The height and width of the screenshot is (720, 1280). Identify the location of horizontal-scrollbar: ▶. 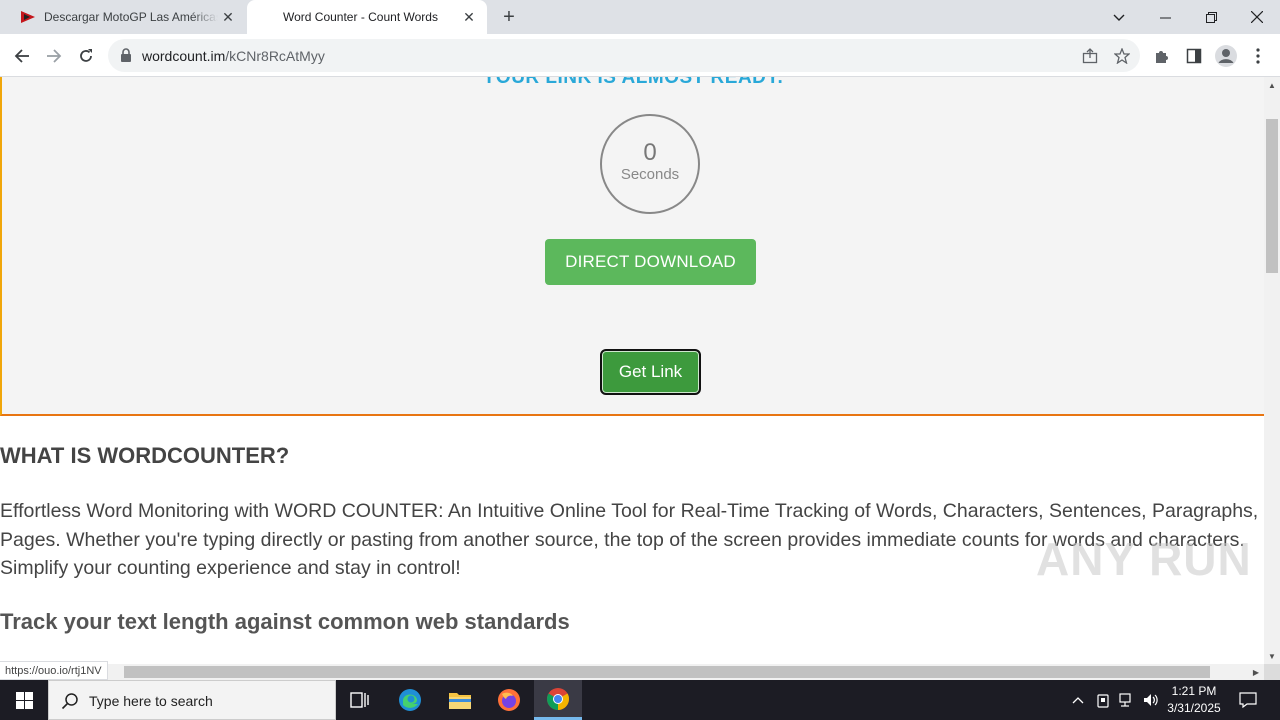
(632, 672).